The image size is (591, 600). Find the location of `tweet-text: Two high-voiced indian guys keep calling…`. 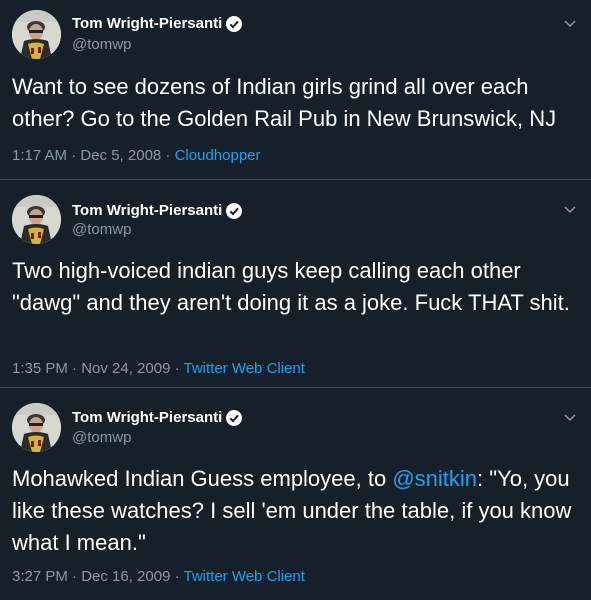

tweet-text: Two high-voiced indian guys keep calling… is located at coordinates (291, 286).